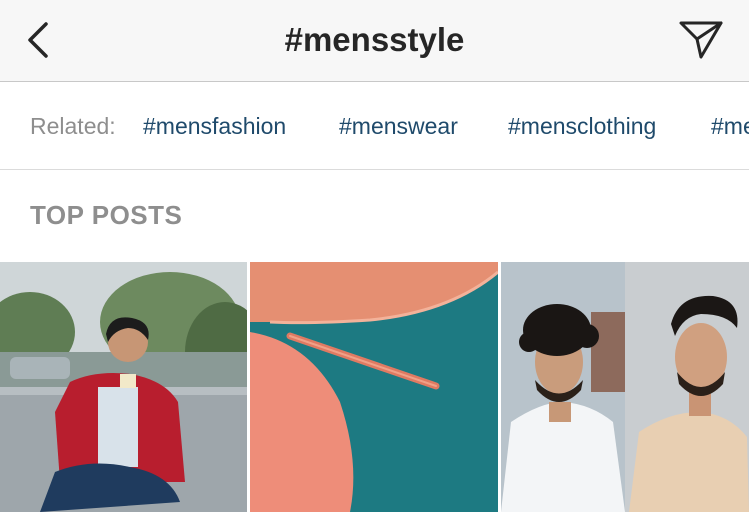 This screenshot has width=749, height=512. I want to click on related-tag-mensclothing: #mensclothing, so click(582, 125).